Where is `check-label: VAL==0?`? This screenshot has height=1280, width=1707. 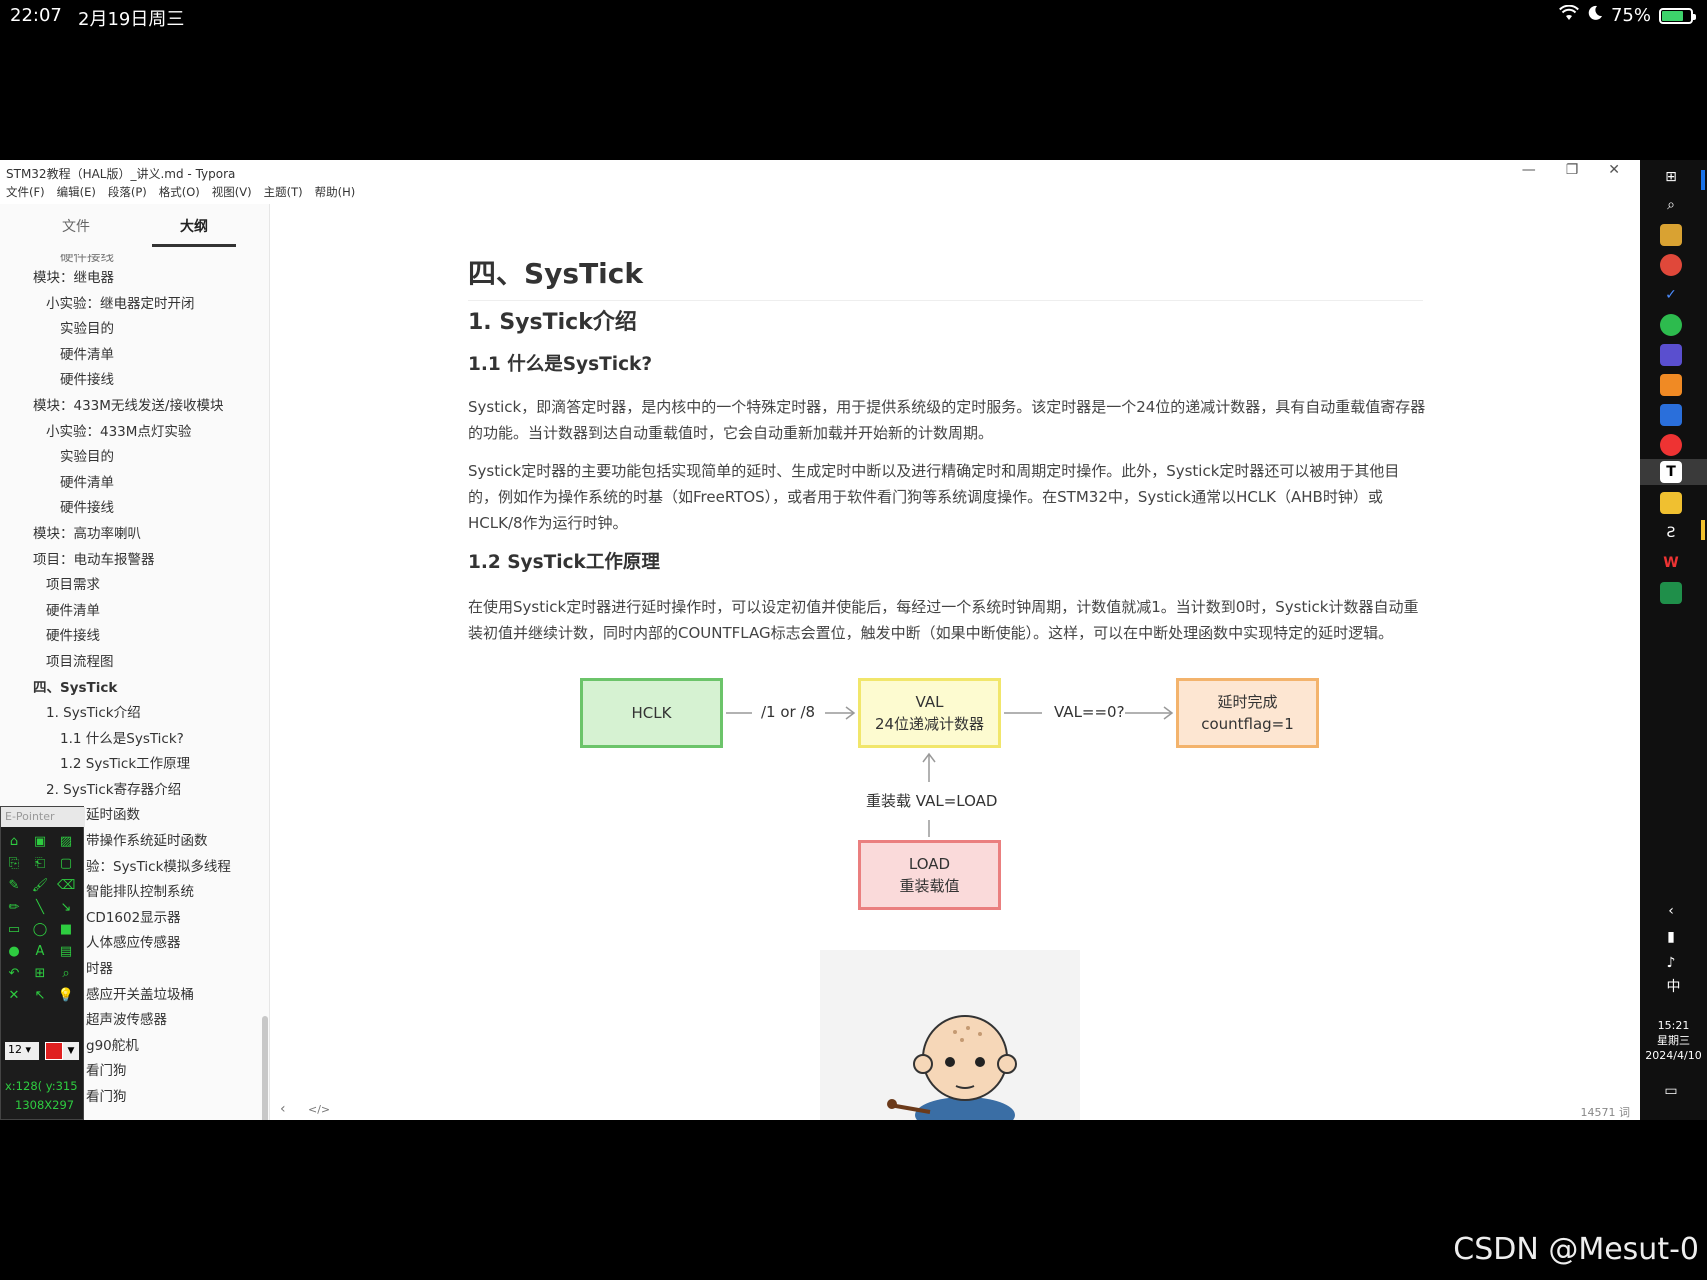 check-label: VAL==0? is located at coordinates (1089, 712).